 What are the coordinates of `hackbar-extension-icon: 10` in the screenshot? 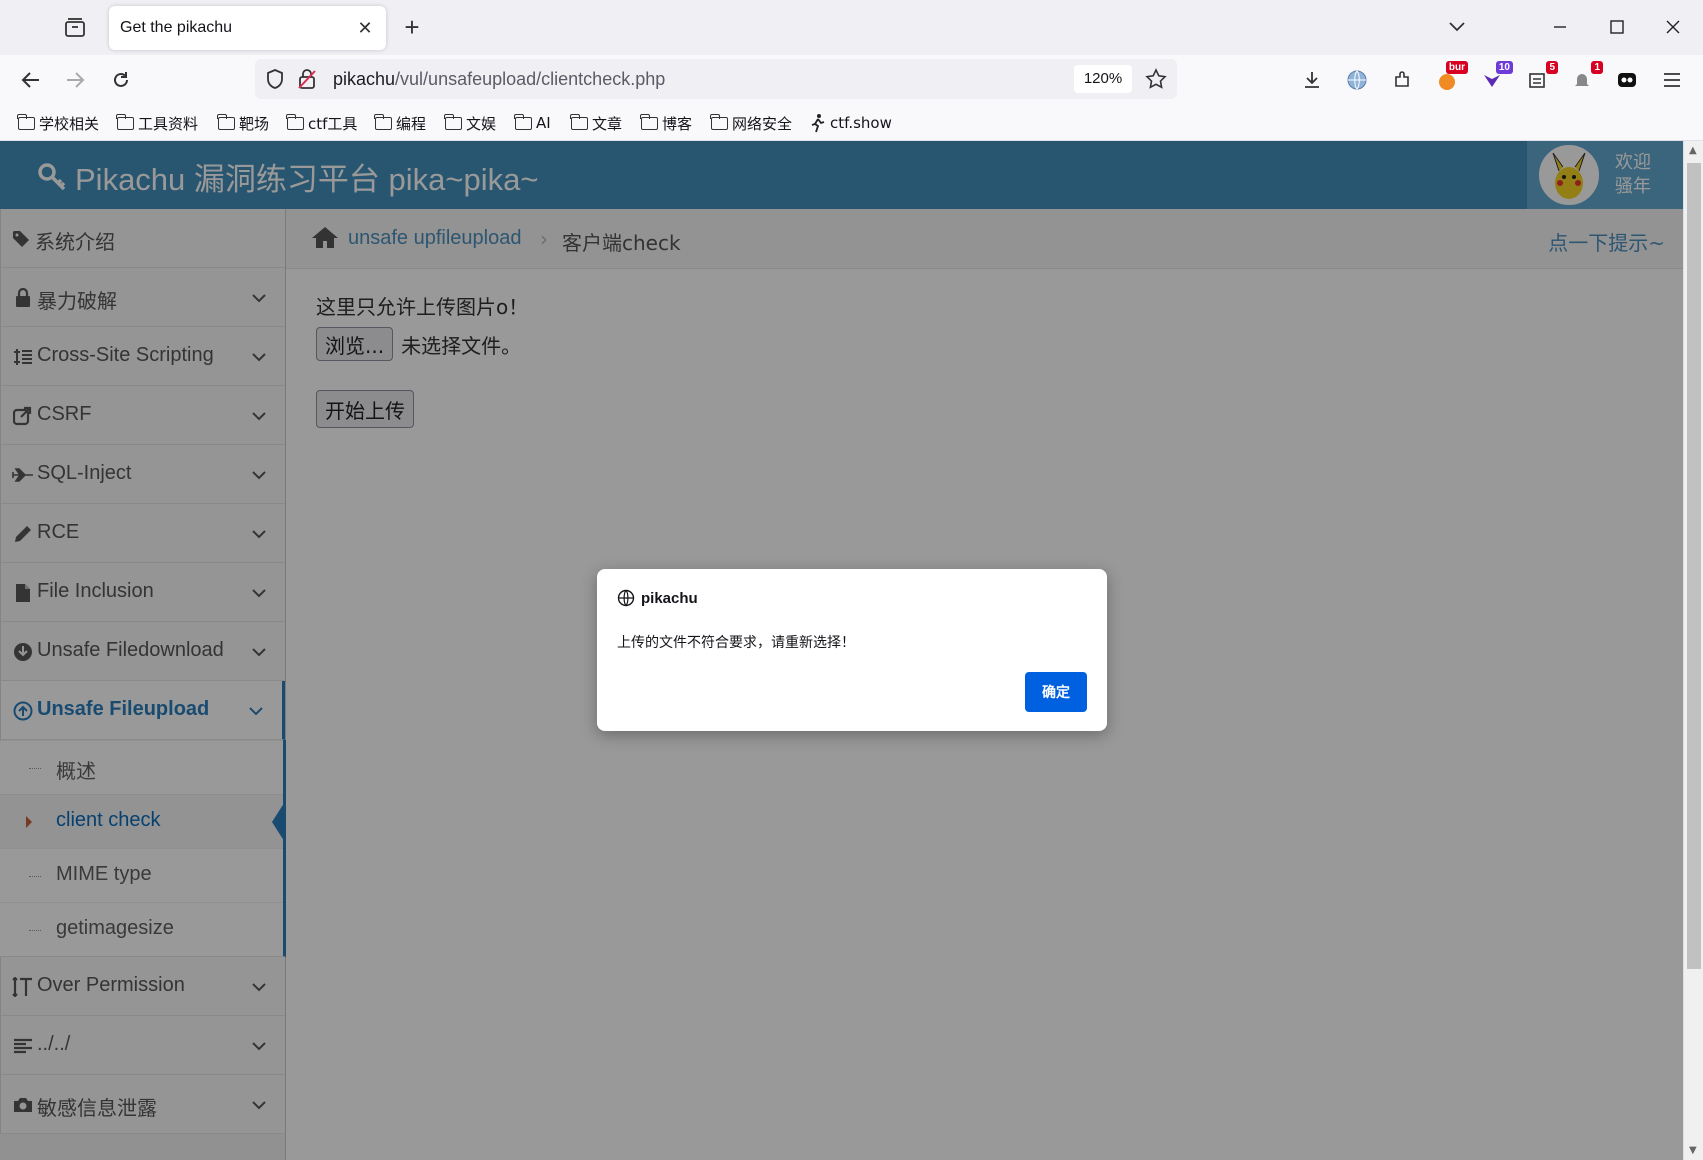 It's located at (1495, 78).